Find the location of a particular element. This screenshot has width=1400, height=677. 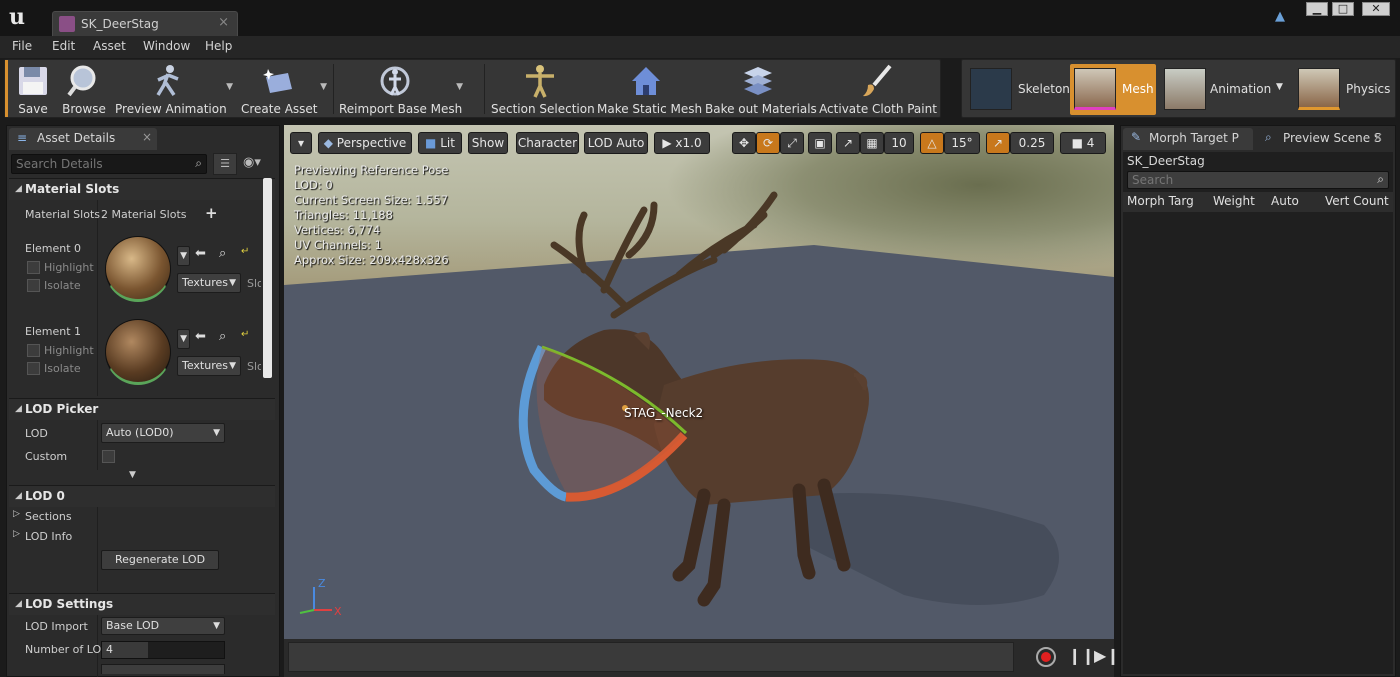

material-1-thumbnail is located at coordinates (138, 352).